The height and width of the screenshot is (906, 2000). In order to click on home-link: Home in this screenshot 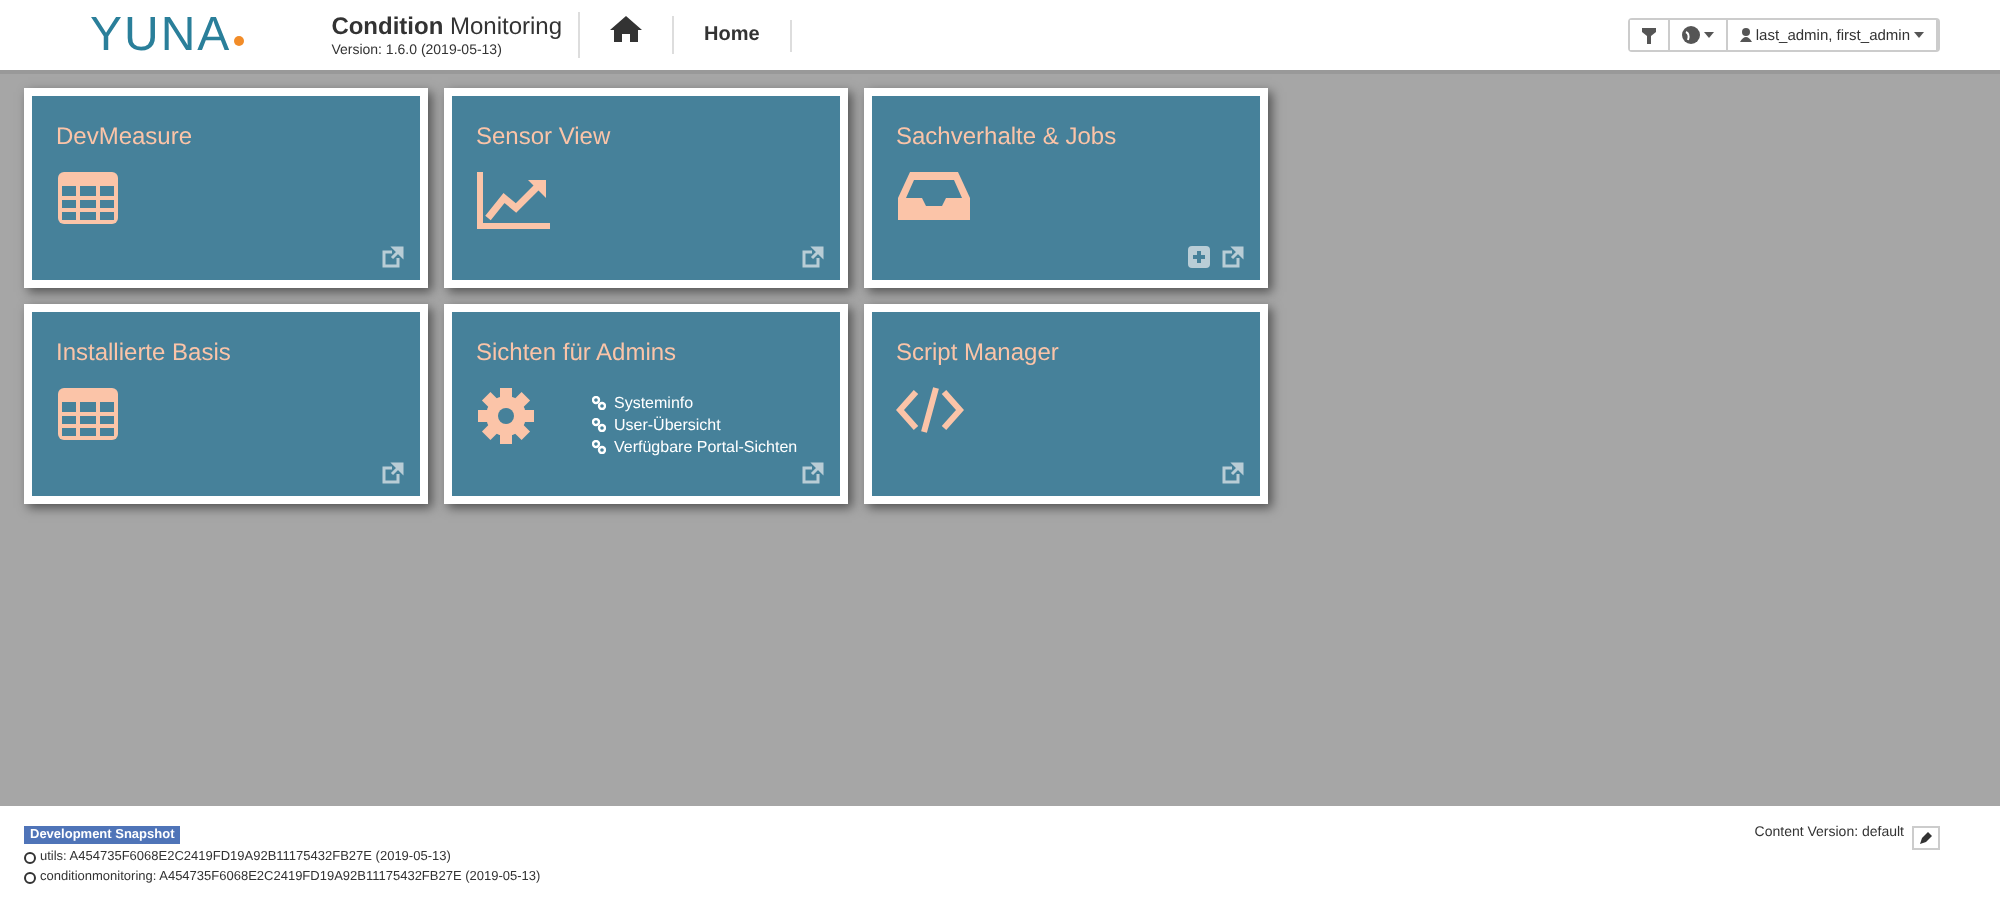, I will do `click(733, 35)`.